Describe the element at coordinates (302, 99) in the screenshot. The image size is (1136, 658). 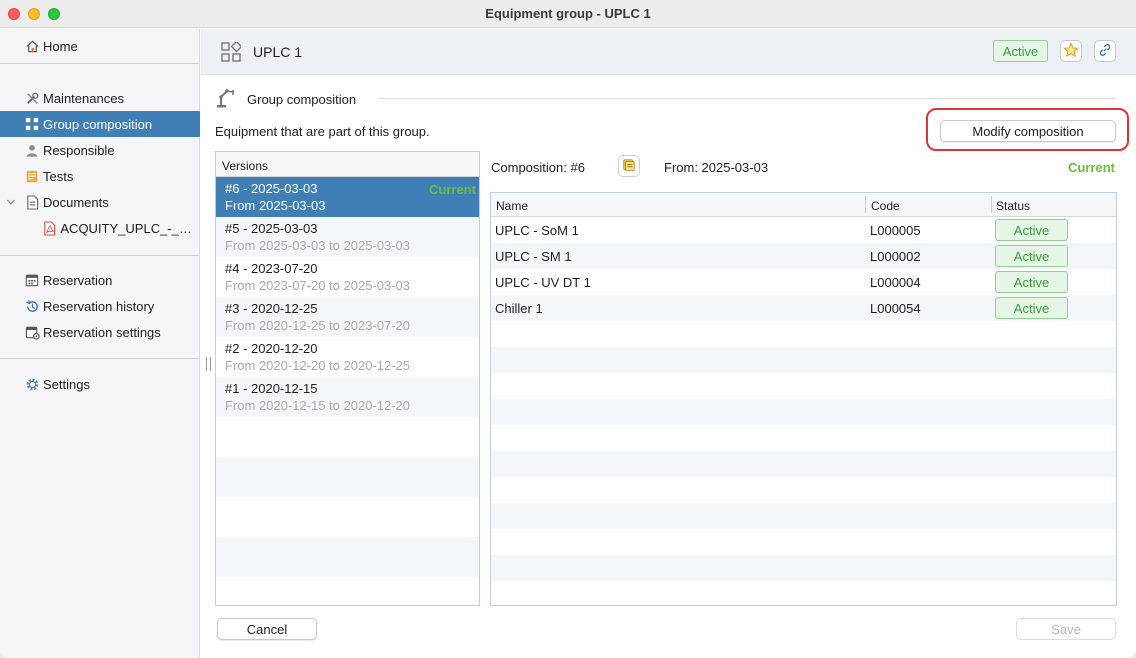
I see `section-title: Group composition` at that location.